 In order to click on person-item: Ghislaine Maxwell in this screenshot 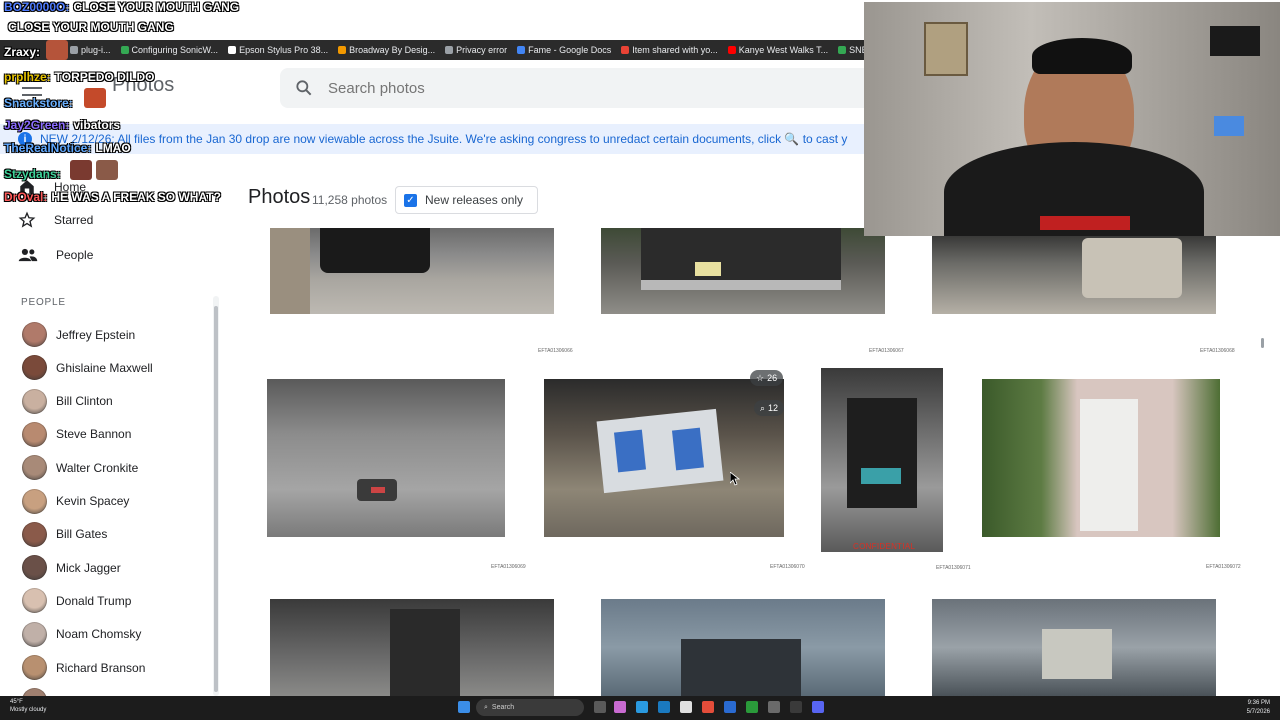, I will do `click(87, 368)`.